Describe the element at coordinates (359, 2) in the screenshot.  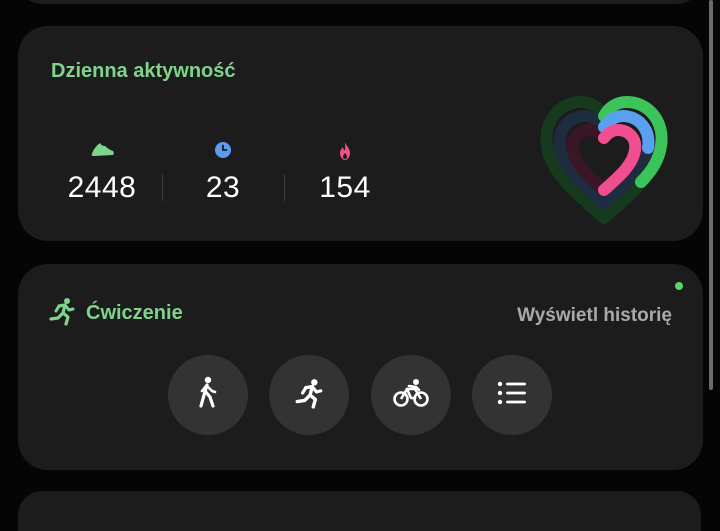
I see `previous-card` at that location.